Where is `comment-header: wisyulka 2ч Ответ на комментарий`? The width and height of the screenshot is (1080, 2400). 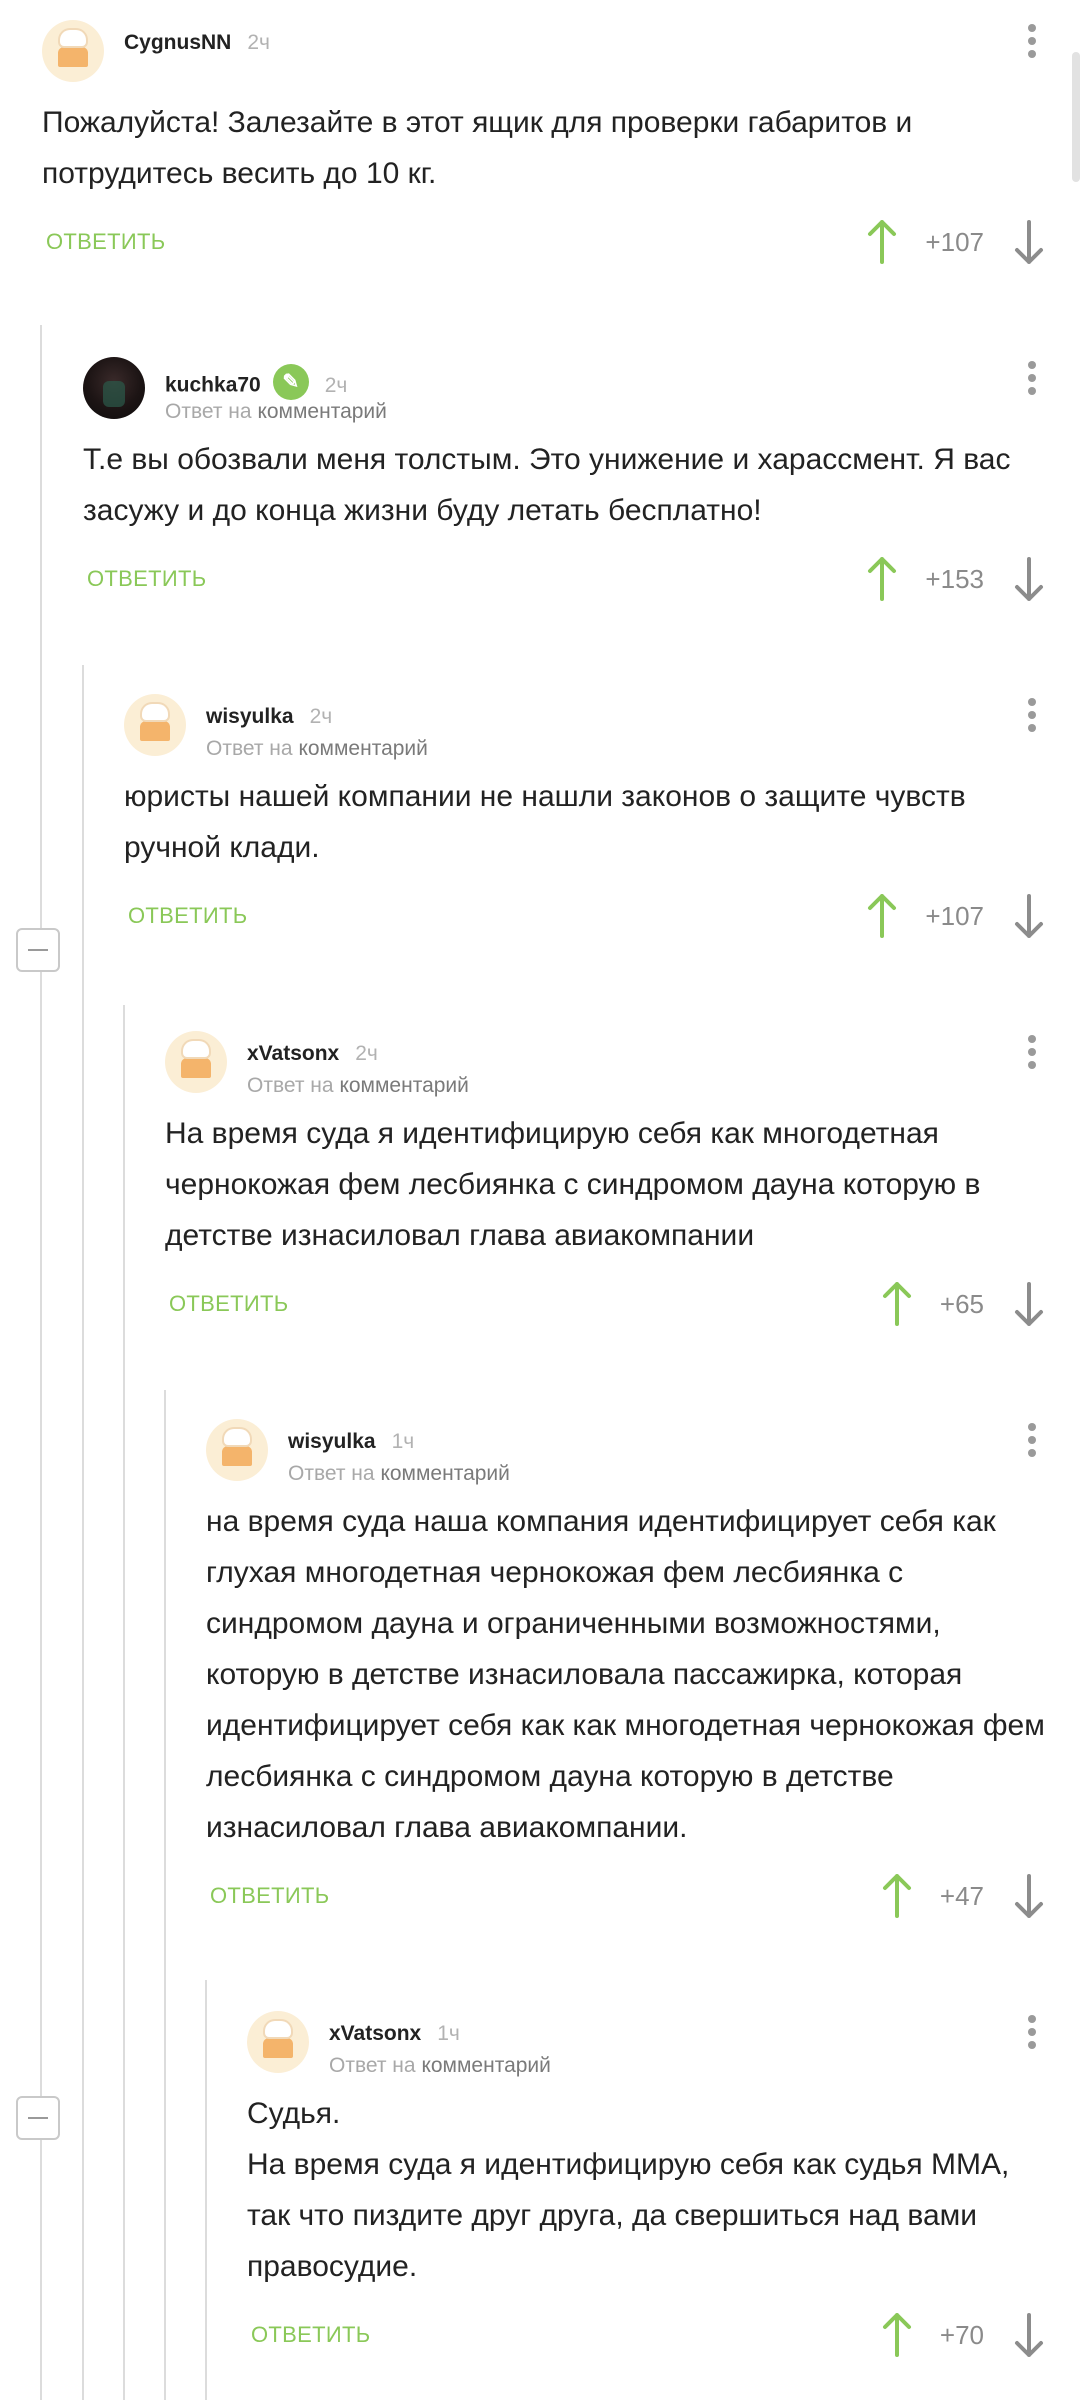
comment-header: wisyulka 2ч Ответ на комментарий is located at coordinates (602, 729).